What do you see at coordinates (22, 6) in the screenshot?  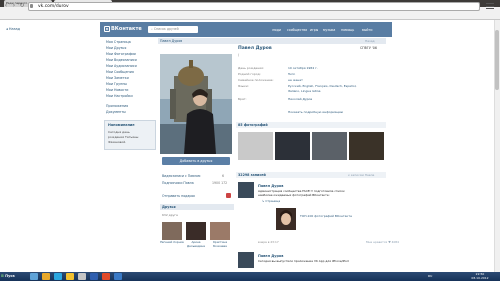 I see `reload-icon: ↻` at bounding box center [22, 6].